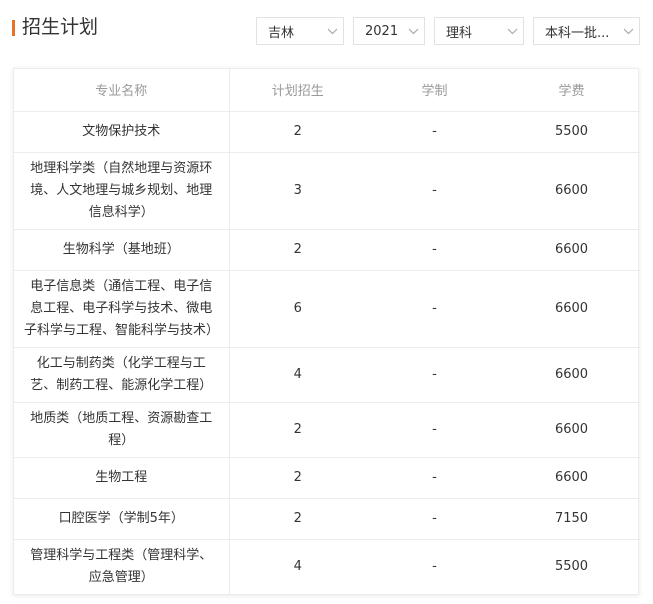 This screenshot has height=604, width=653. What do you see at coordinates (122, 478) in the screenshot?
I see `cell-major: 生物工程` at bounding box center [122, 478].